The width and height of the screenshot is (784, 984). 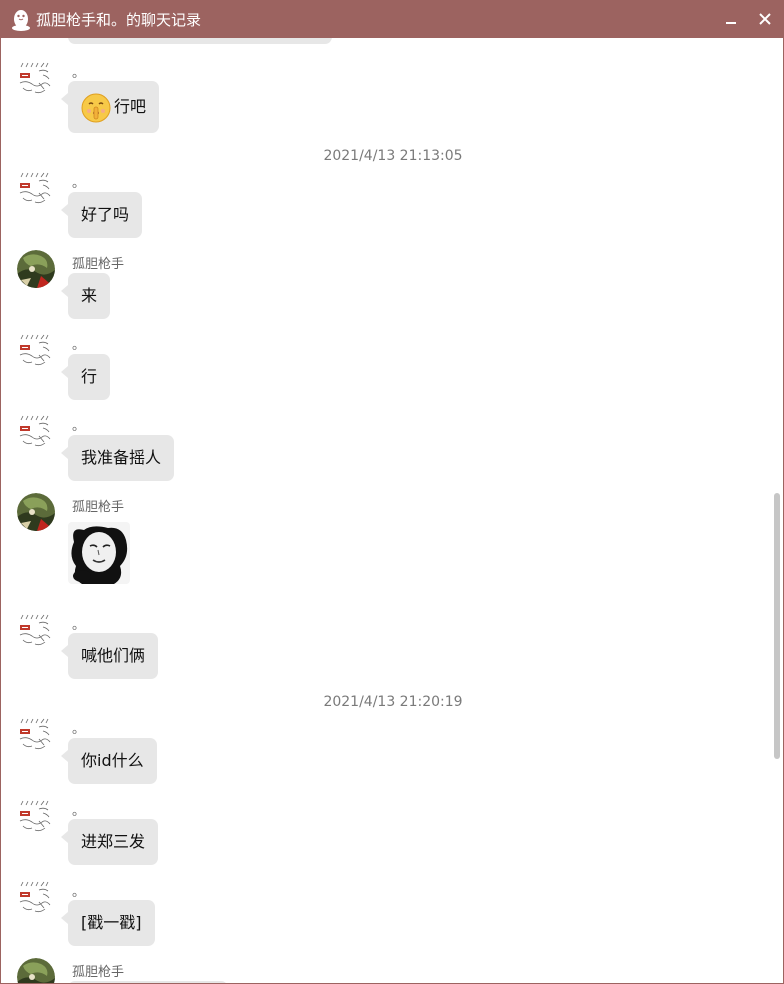 I want to click on message-bubble: 好了吗, so click(x=101, y=215).